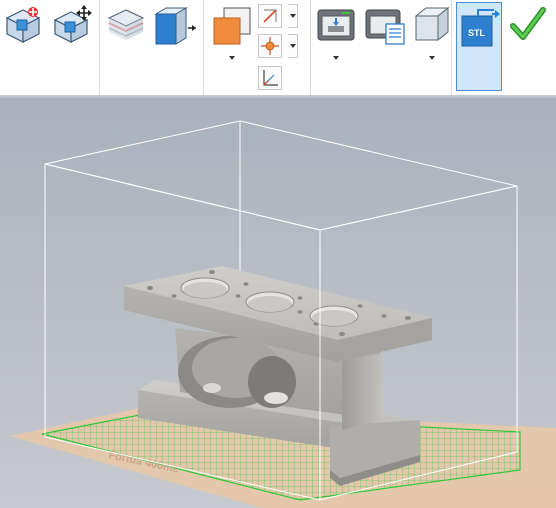 Image resolution: width=556 pixels, height=508 pixels. I want to click on support-line-icon, so click(270, 16).